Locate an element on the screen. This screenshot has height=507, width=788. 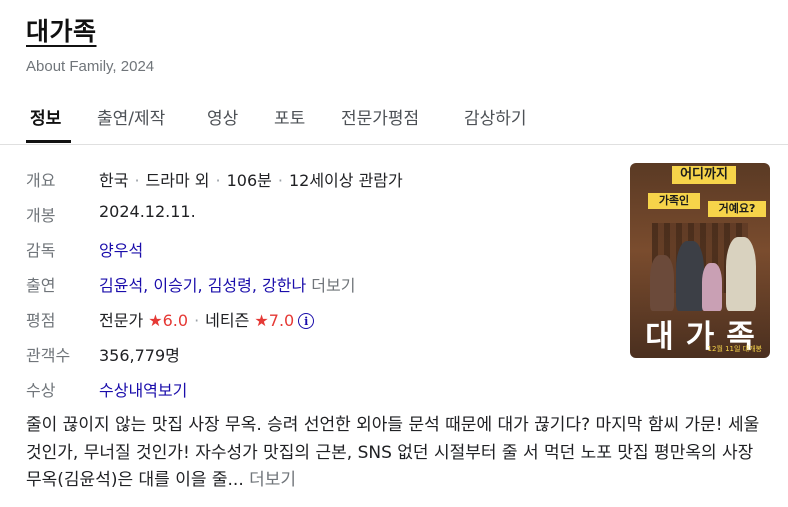
runtime: 106분 is located at coordinates (249, 180).